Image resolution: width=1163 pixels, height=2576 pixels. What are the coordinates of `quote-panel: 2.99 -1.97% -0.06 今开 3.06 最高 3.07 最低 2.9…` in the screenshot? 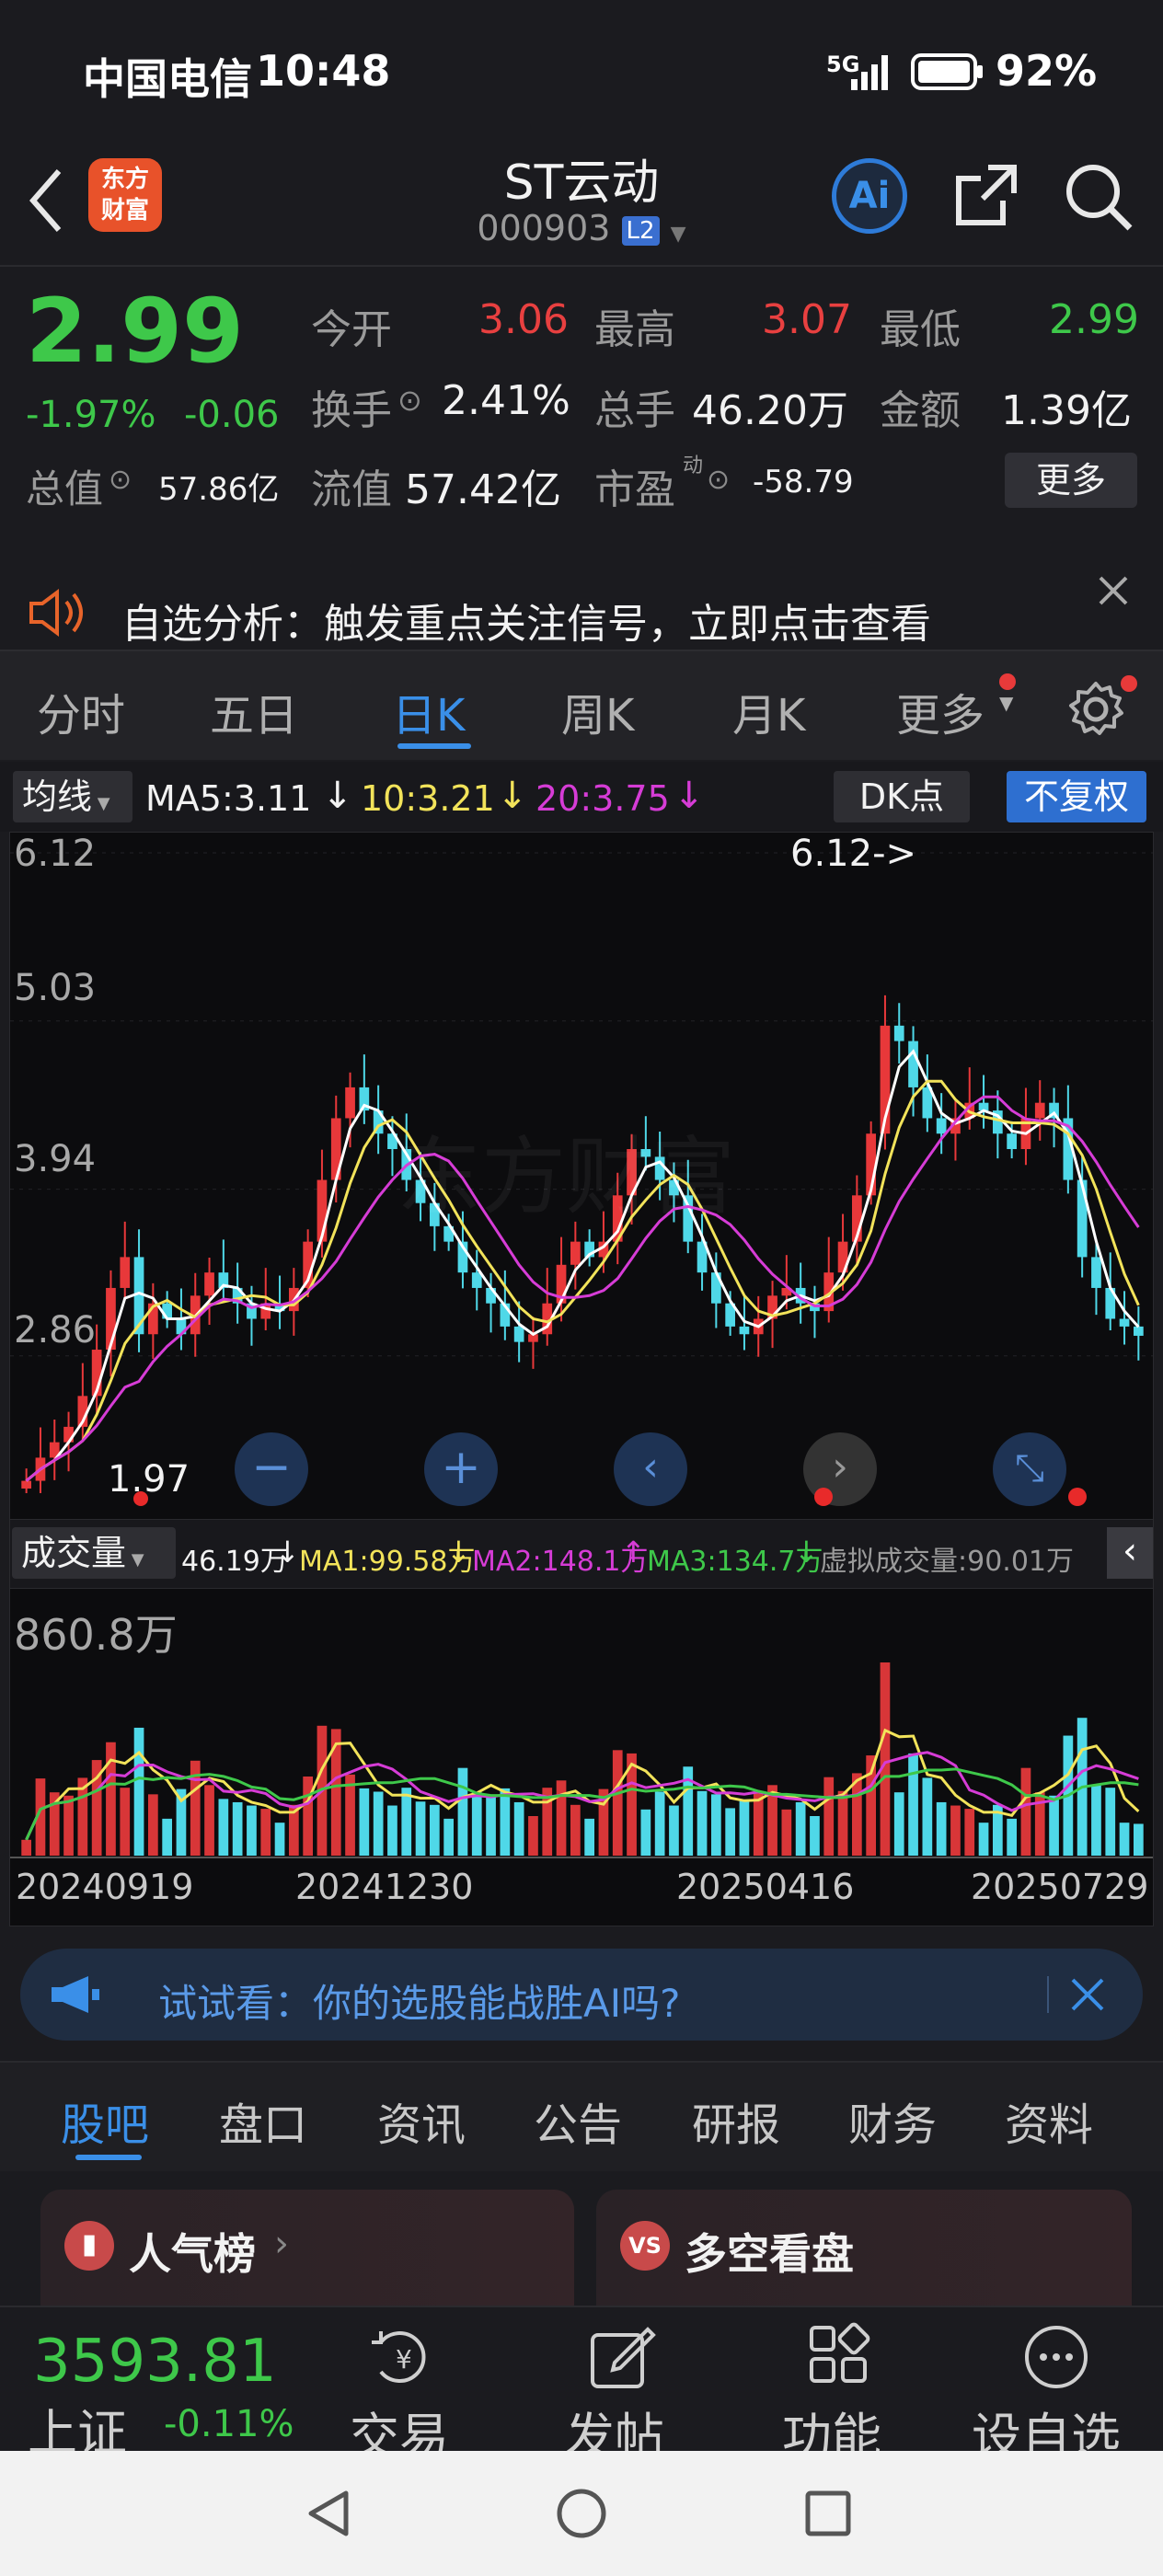 It's located at (581, 402).